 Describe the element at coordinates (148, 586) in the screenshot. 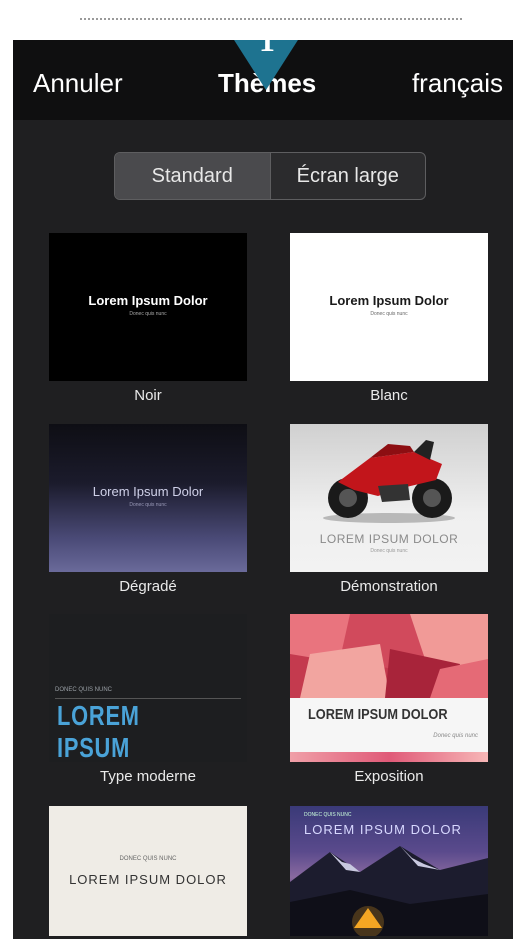

I see `theme-label: Dégradé` at that location.